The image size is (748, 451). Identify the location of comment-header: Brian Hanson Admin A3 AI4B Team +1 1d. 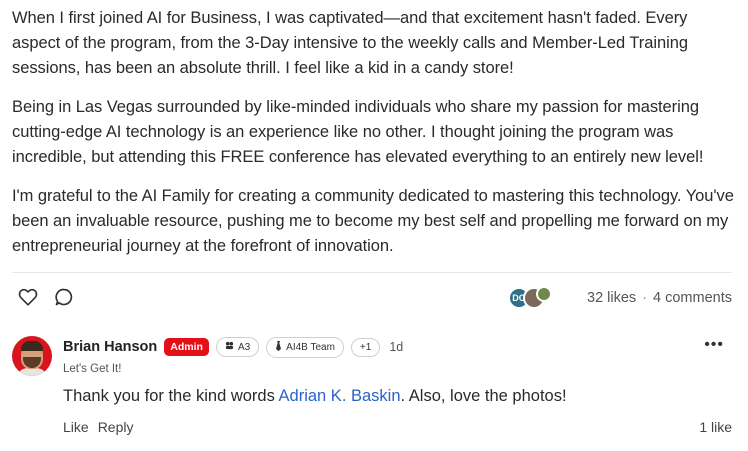
(233, 347).